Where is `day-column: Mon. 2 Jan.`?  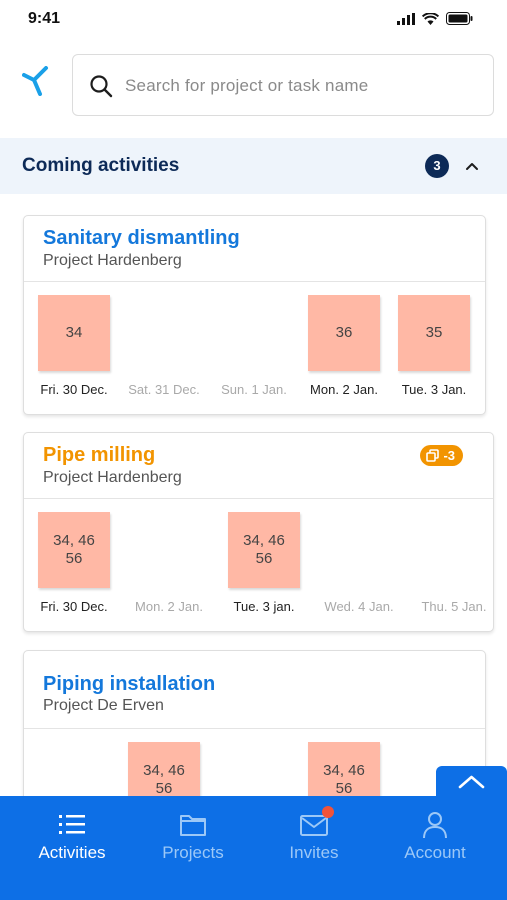 day-column: Mon. 2 Jan. is located at coordinates (164, 565).